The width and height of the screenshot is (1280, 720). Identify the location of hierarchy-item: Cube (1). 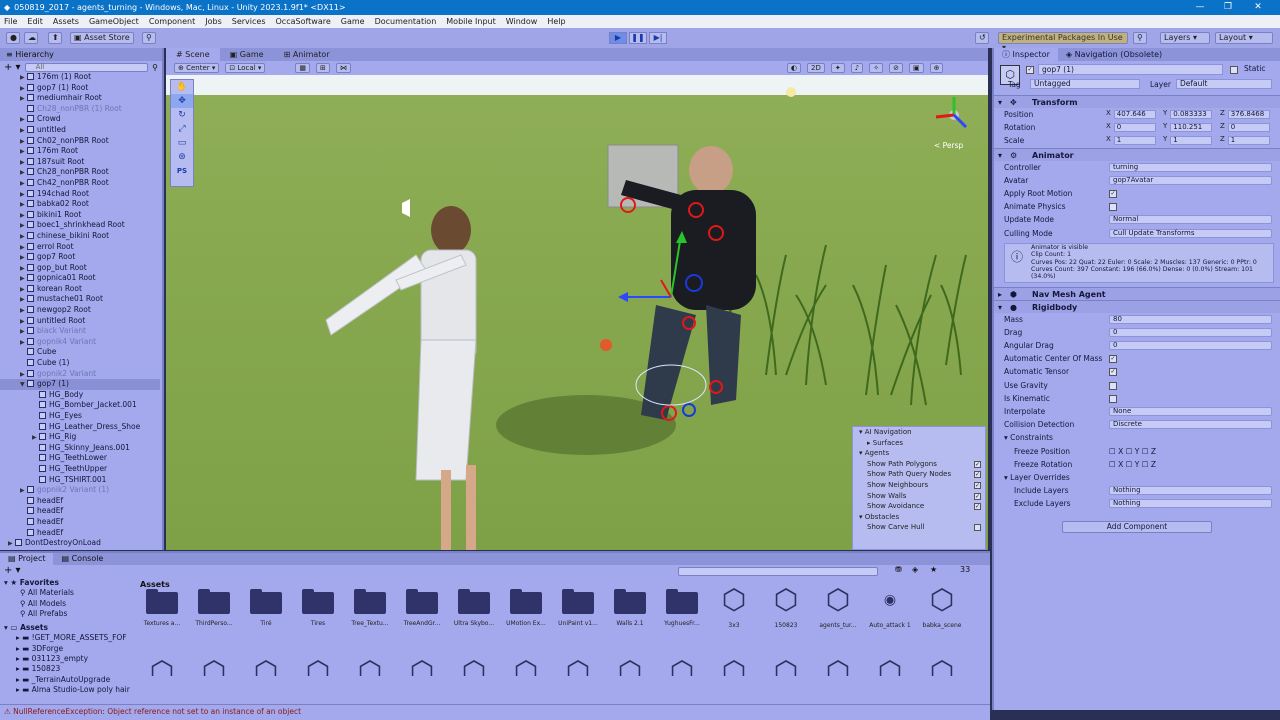
(80, 363).